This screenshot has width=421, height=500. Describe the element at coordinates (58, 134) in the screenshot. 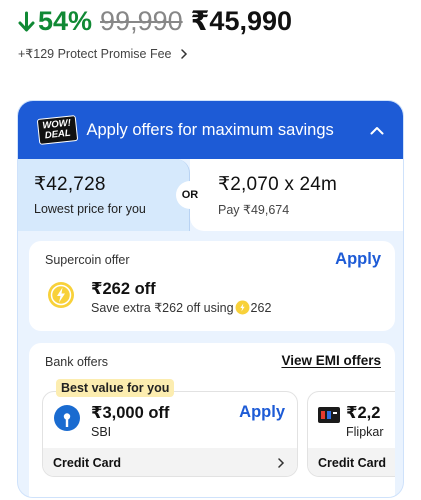

I see `wow-badge-line2: DEAL` at that location.